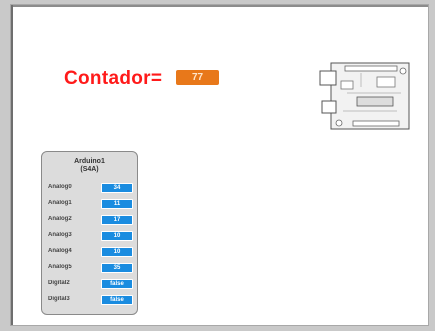  What do you see at coordinates (59, 283) in the screenshot?
I see `pin-label: Digital2` at bounding box center [59, 283].